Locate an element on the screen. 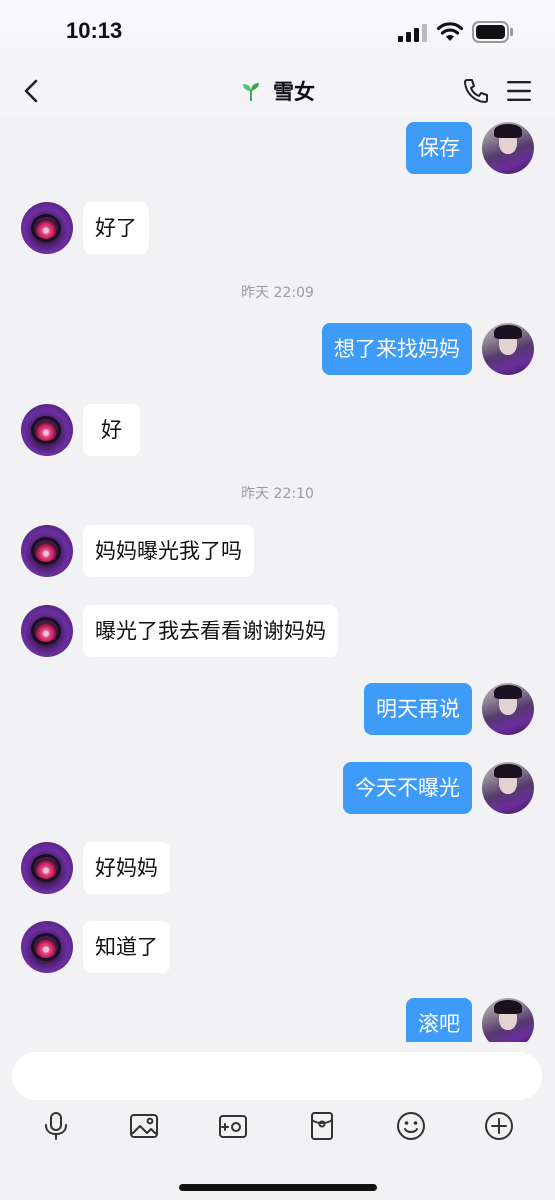 The width and height of the screenshot is (555, 1200). message-bubble: 保存 is located at coordinates (439, 148).